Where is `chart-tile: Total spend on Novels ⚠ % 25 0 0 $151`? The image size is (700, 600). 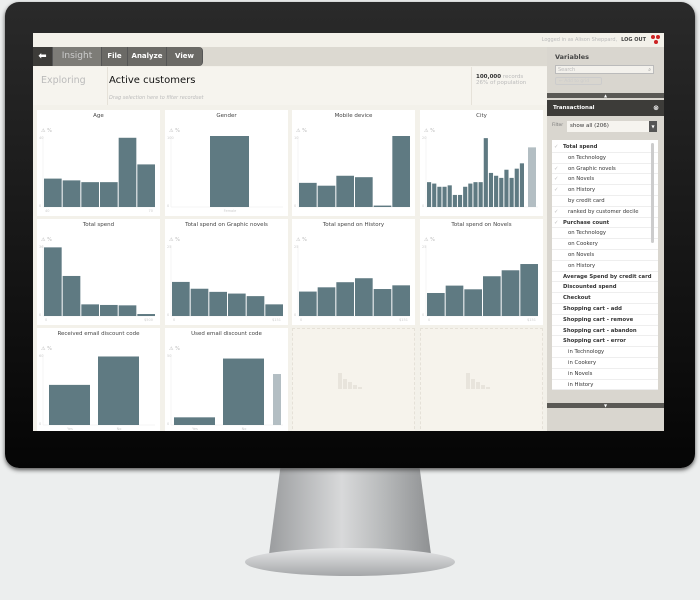
chart-tile: Total spend on Novels ⚠ % 25 0 0 $151 is located at coordinates (481, 272).